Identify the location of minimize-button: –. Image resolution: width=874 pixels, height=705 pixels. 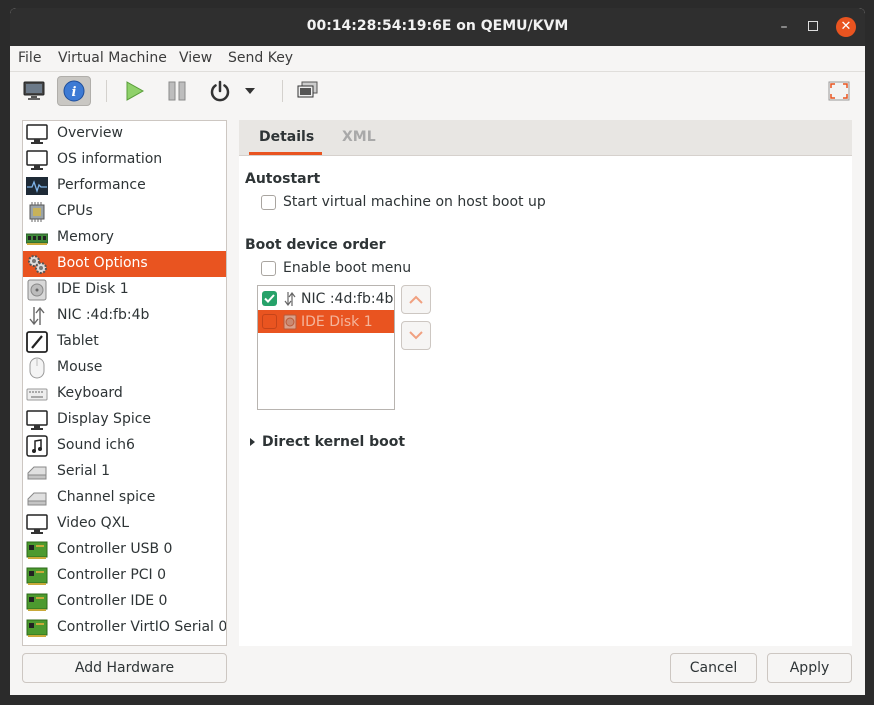
(784, 27).